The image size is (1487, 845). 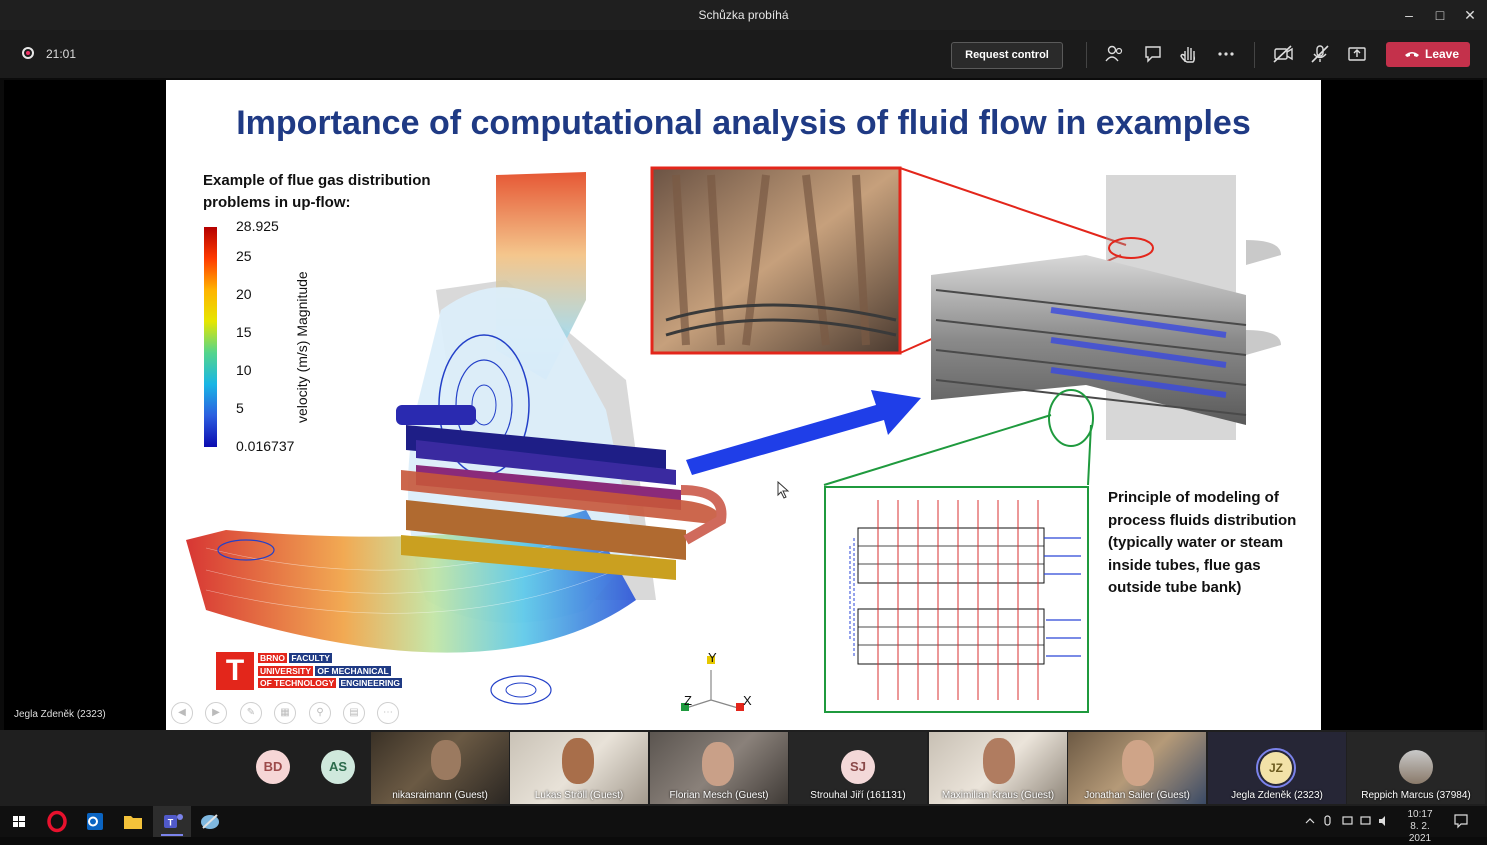 I want to click on slides-view-button: ▦, so click(x=285, y=713).